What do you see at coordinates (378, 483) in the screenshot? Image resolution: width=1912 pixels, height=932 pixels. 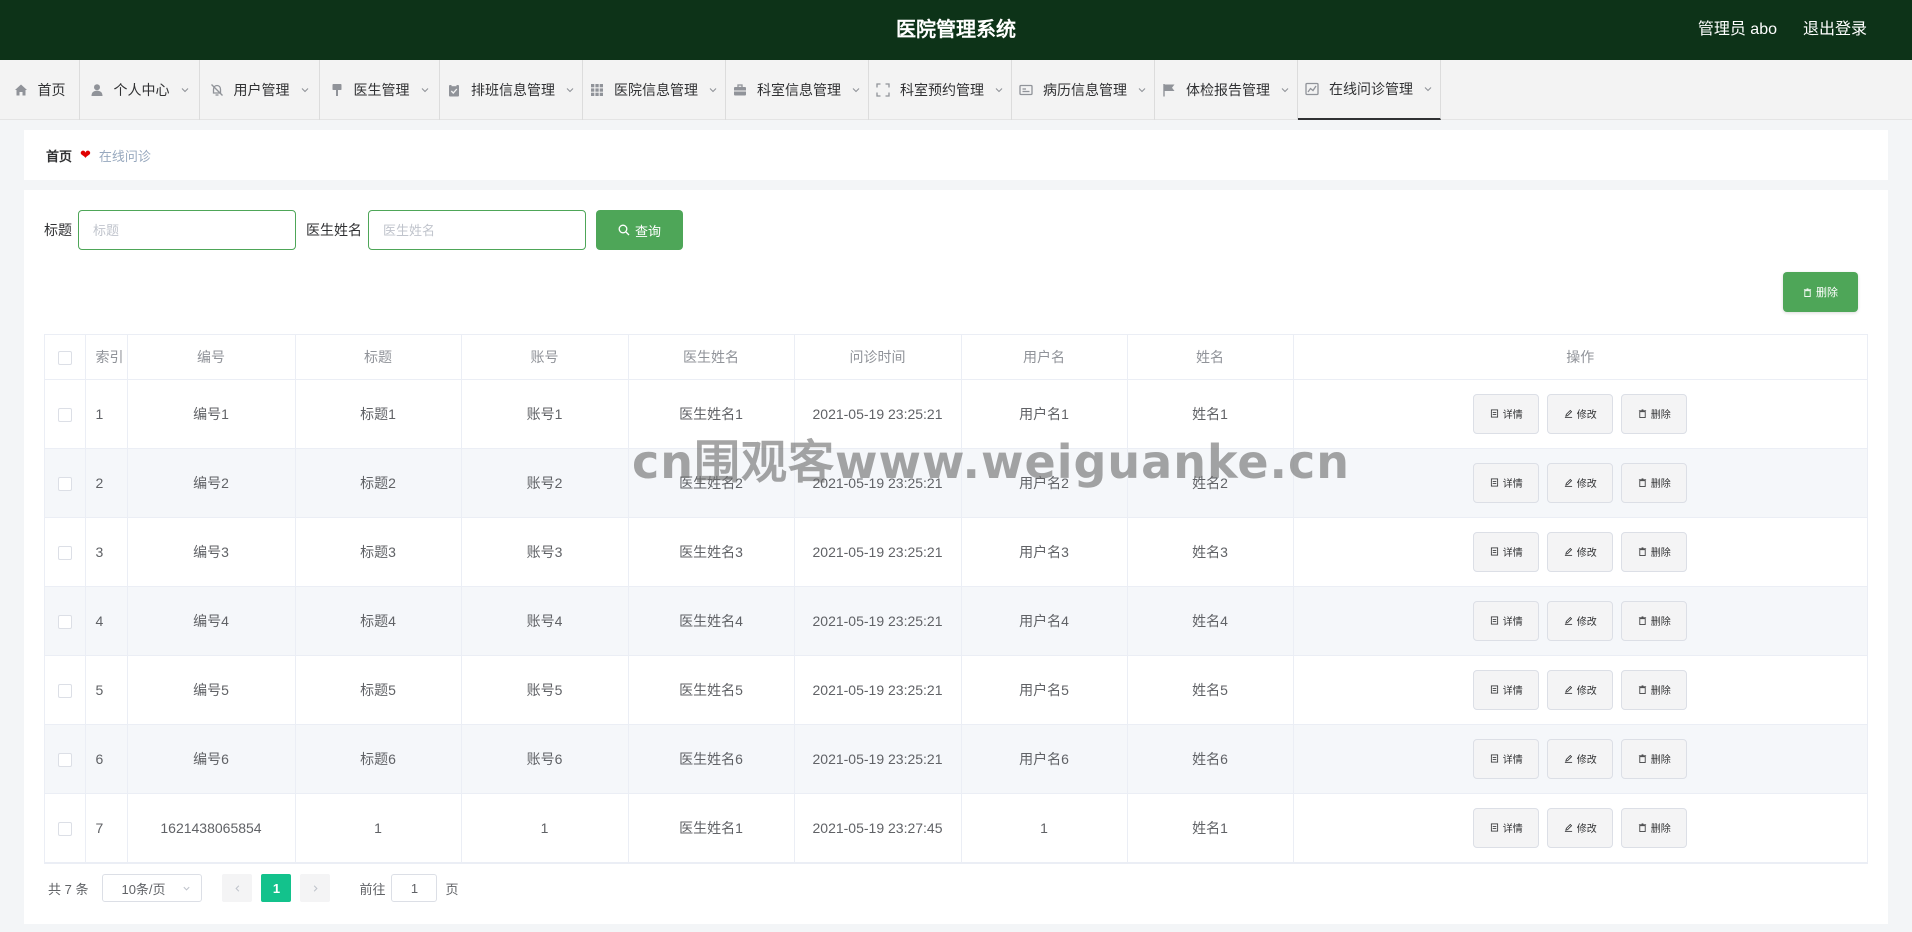 I see `cell-title: 标题2` at bounding box center [378, 483].